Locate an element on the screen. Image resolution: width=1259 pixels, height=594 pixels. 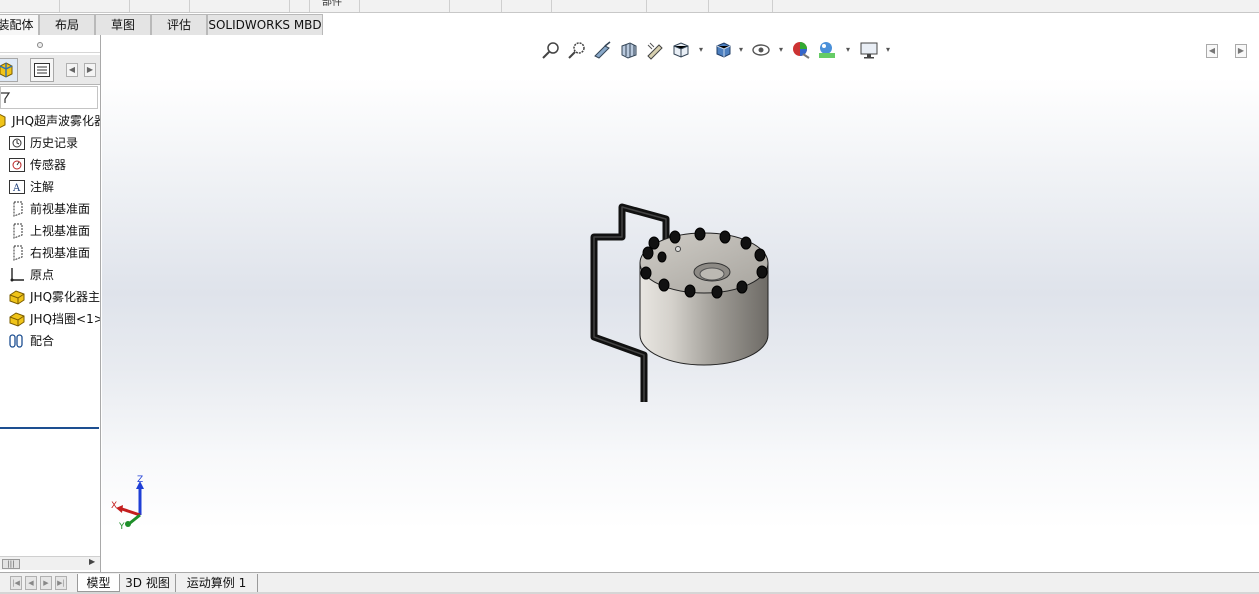
tab-layout: 布局 is located at coordinates (67, 24).